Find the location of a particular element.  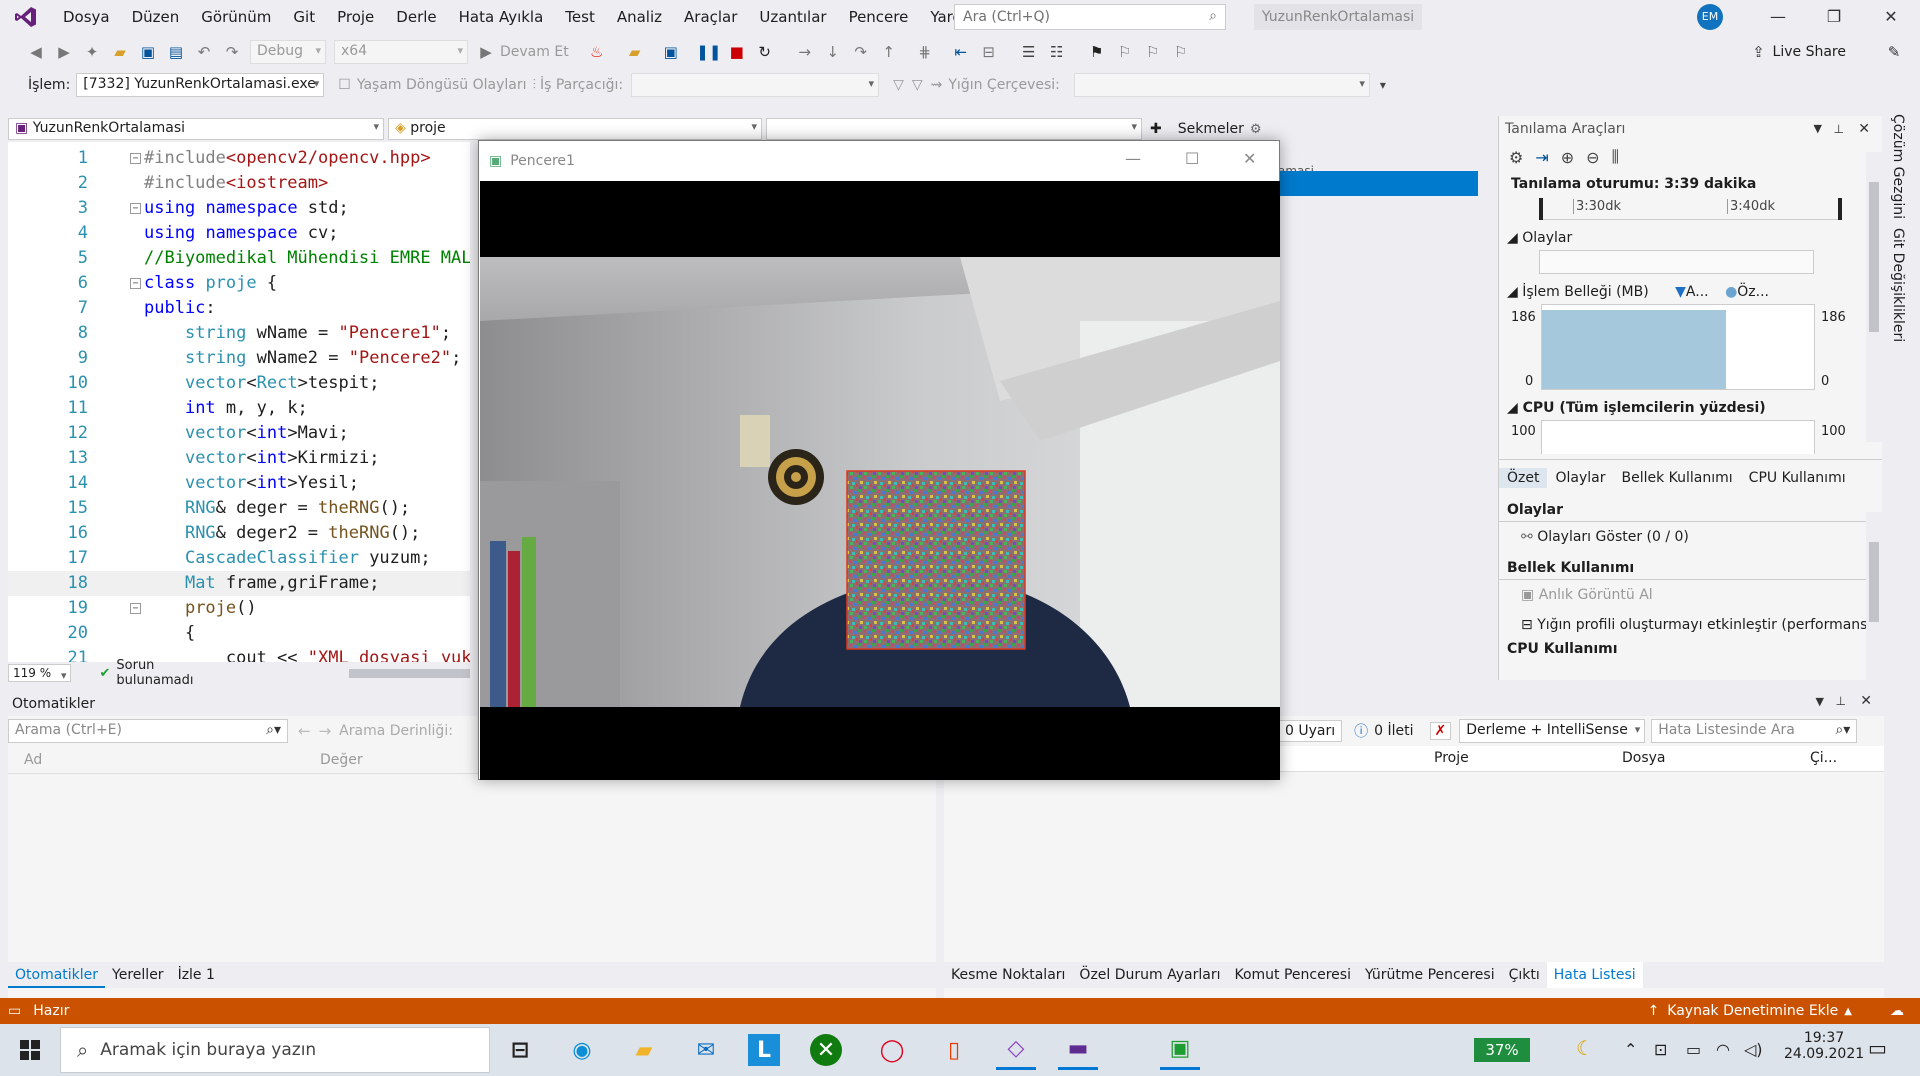

events-header: ◢ Olaylar is located at coordinates (1690, 238).